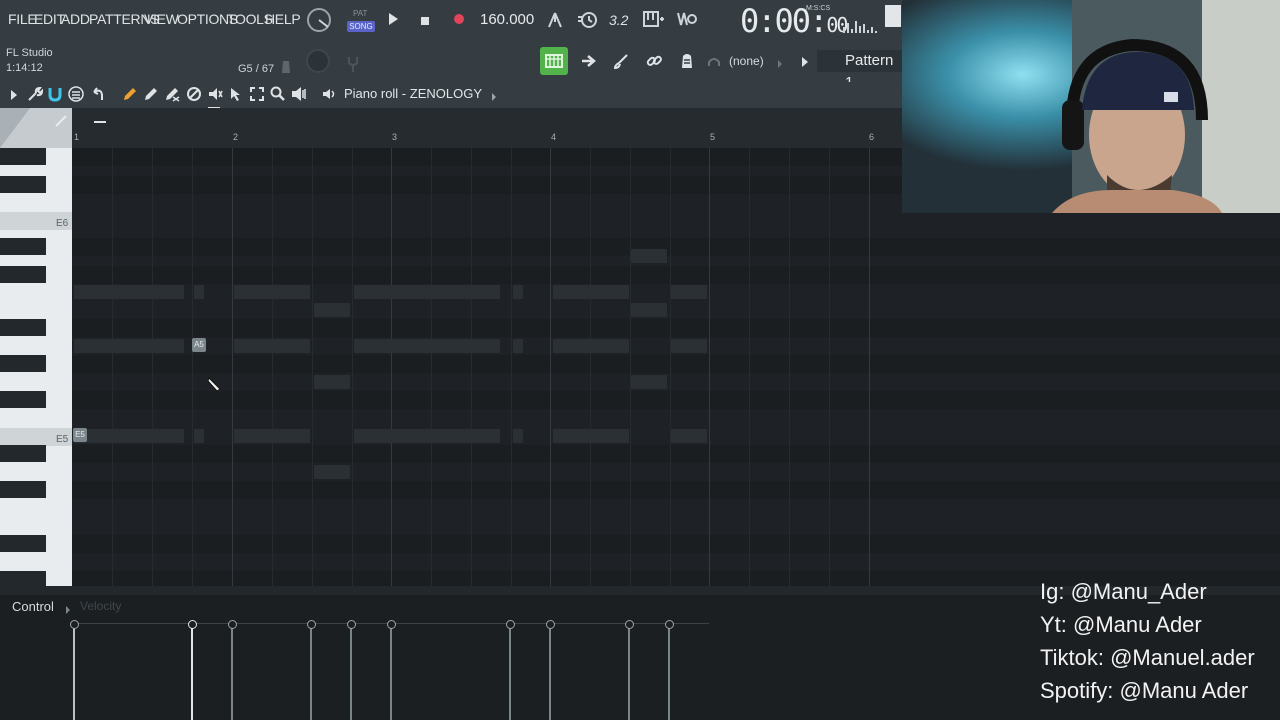 This screenshot has height=720, width=1280. I want to click on zoom-icon, so click(278, 95).